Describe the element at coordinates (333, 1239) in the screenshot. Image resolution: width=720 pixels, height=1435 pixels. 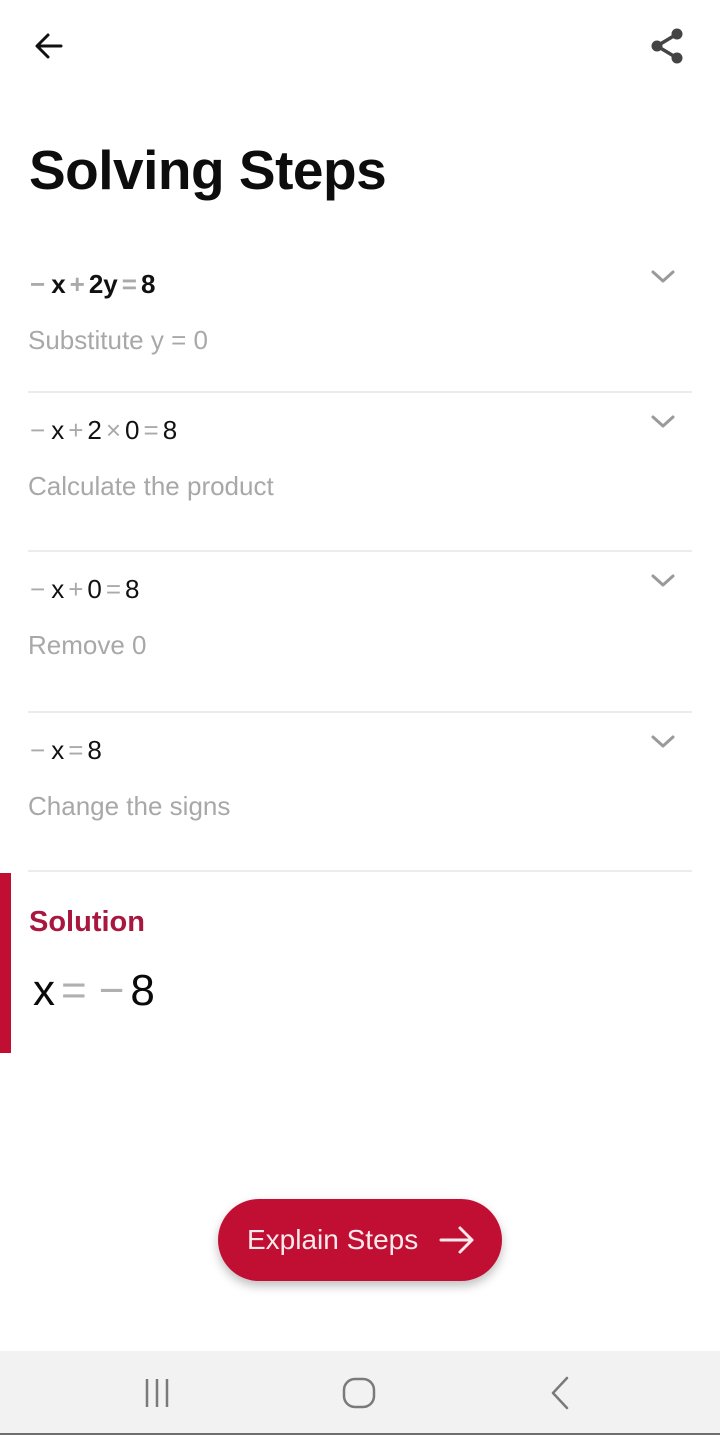
I see `explain-steps-label: Explain Steps` at that location.